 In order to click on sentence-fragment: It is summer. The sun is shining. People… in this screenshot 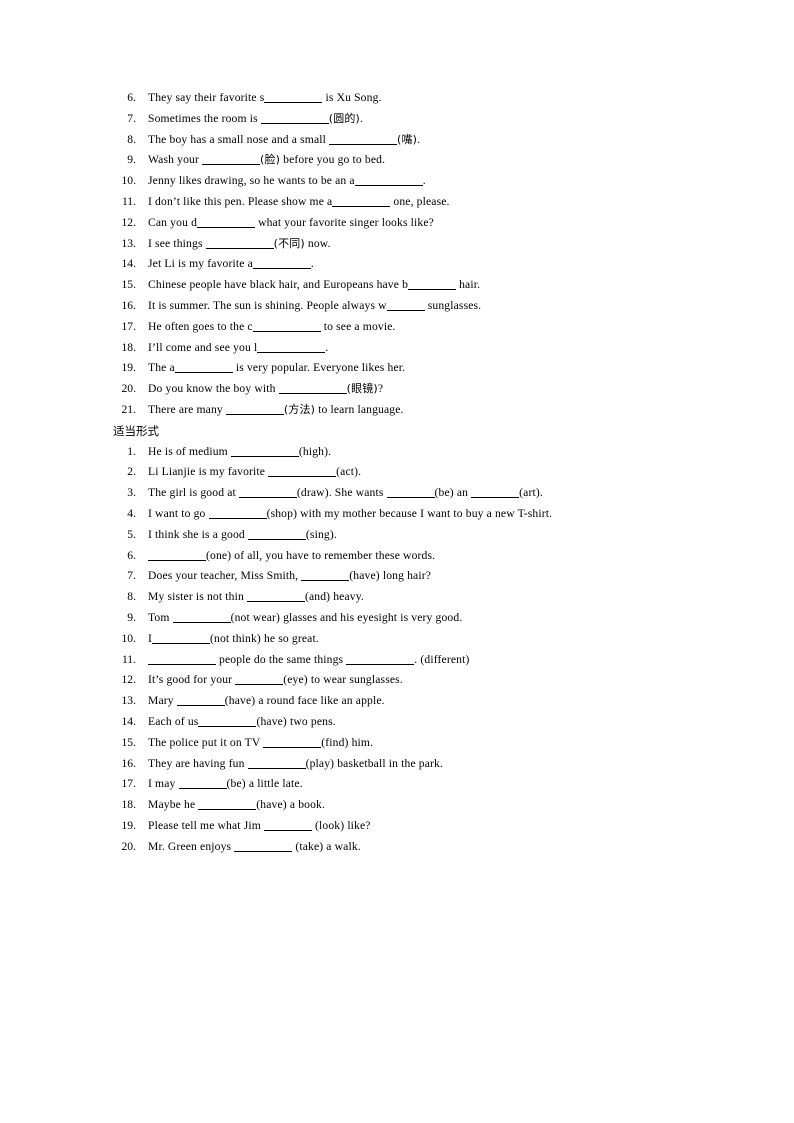, I will do `click(267, 305)`.